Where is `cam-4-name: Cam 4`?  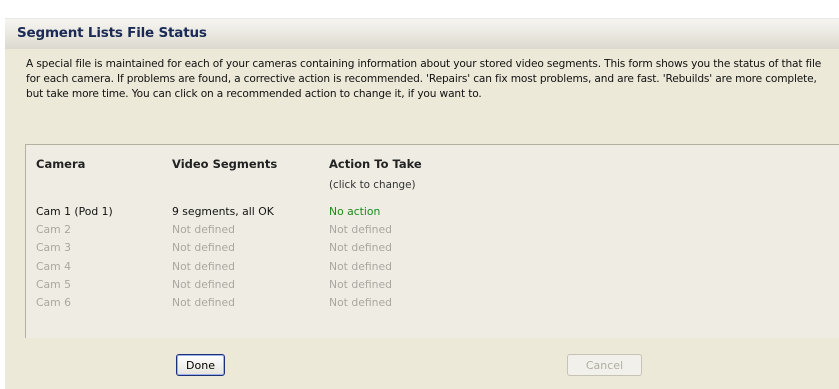 cam-4-name: Cam 4 is located at coordinates (53, 266).